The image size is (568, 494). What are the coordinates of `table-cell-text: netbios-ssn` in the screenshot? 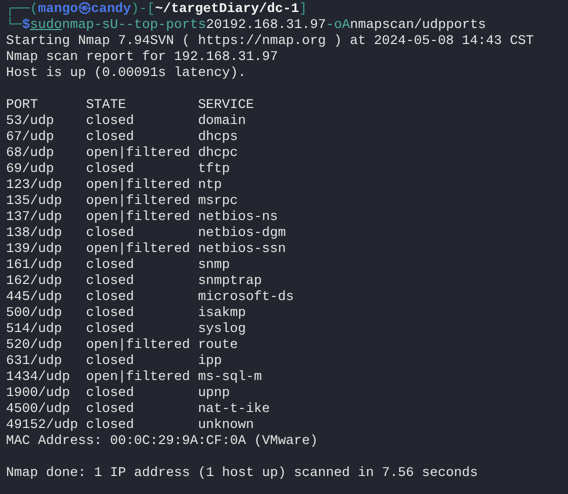 It's located at (242, 250).